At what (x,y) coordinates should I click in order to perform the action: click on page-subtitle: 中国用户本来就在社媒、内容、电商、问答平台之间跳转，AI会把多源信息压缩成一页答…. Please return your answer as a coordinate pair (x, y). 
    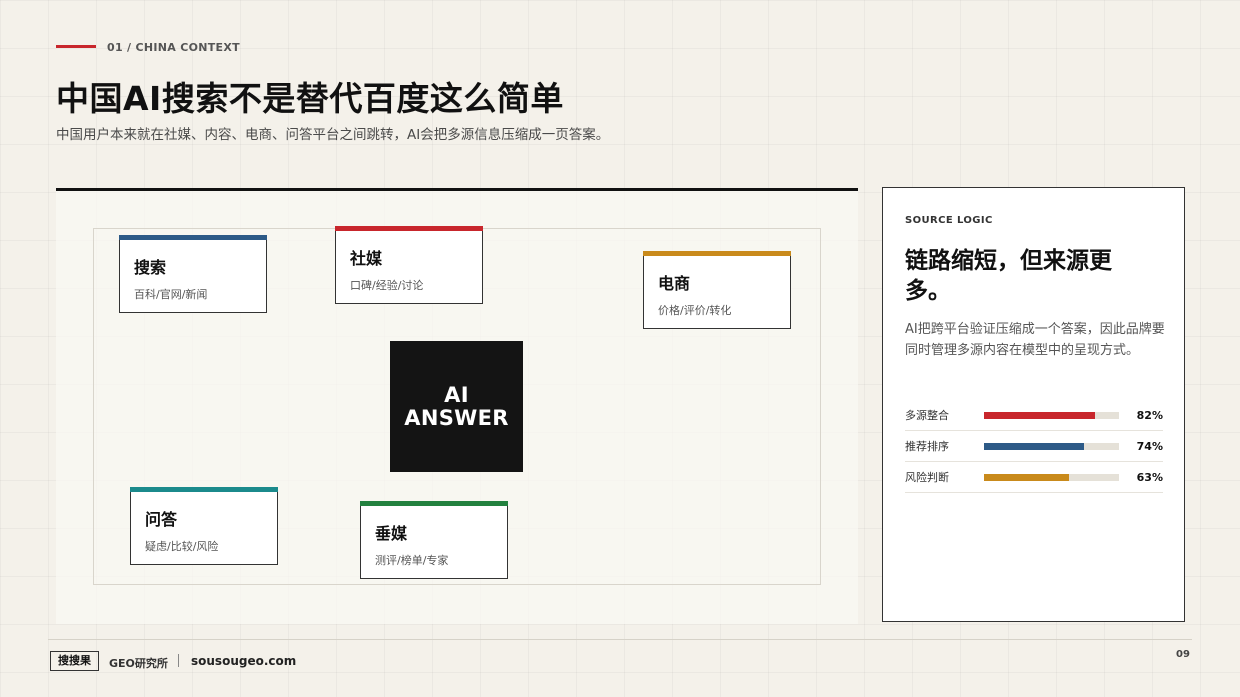
    Looking at the image, I should click on (333, 135).